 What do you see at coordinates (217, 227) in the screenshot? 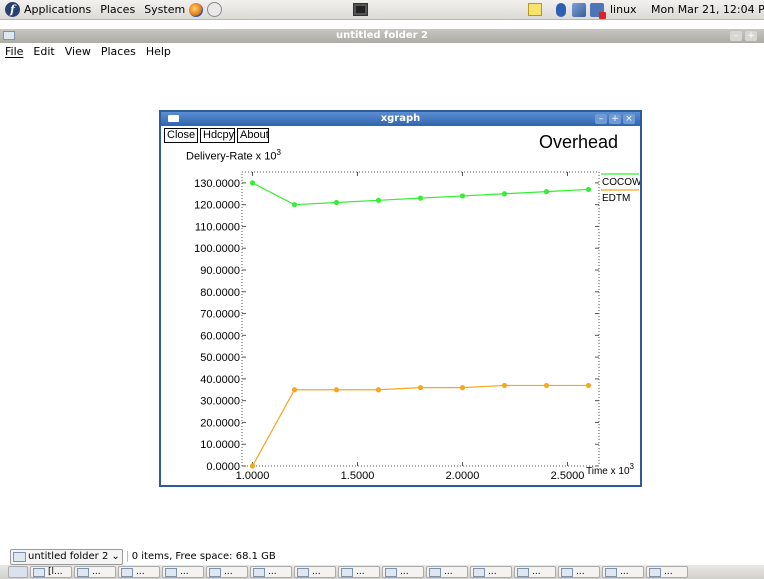
I see `y-tick-label: 110.0000` at bounding box center [217, 227].